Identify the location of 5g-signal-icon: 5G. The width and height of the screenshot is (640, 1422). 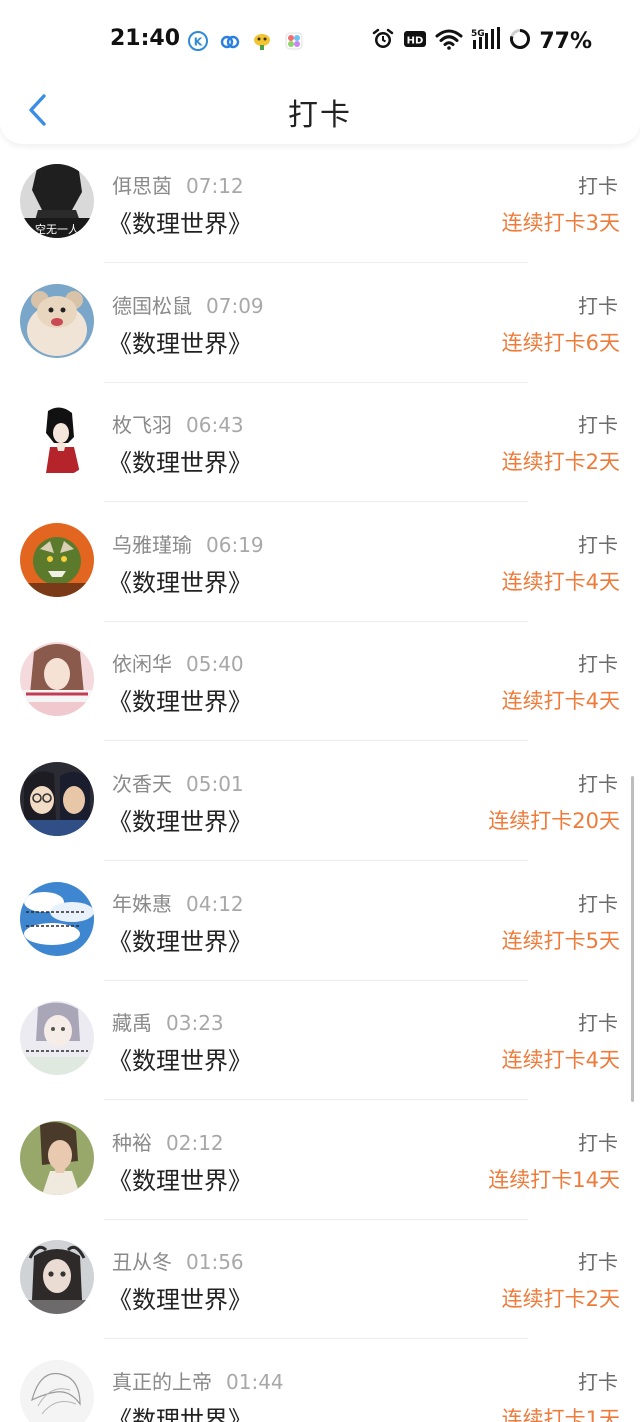
(486, 41).